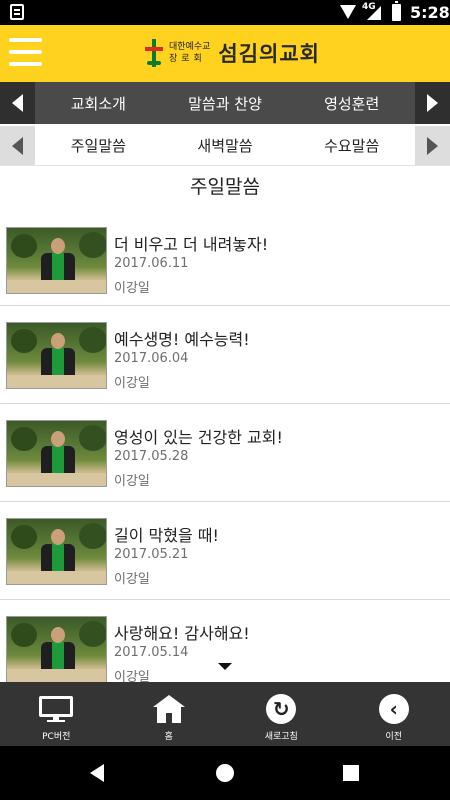  Describe the element at coordinates (393, 709) in the screenshot. I see `back-circle-icon: ‹` at that location.